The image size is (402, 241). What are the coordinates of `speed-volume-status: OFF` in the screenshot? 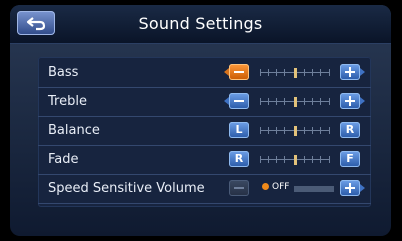 It's located at (275, 187).